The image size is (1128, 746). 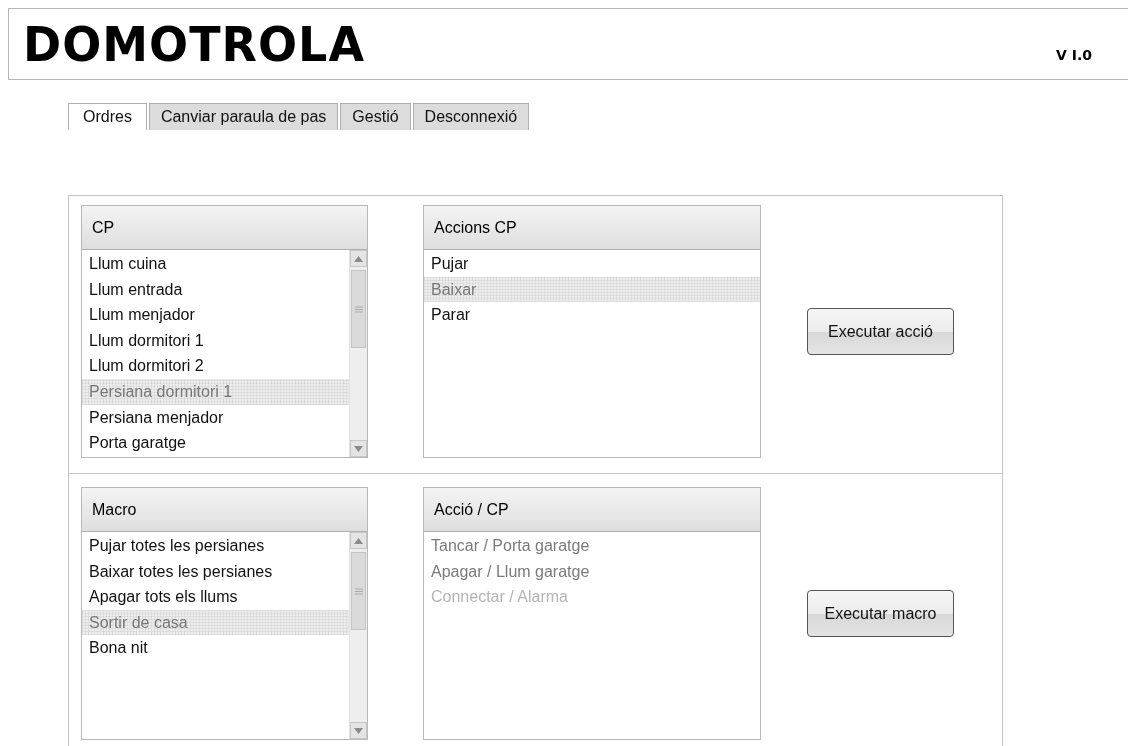 What do you see at coordinates (1074, 55) in the screenshot?
I see `version-label: V I.0` at bounding box center [1074, 55].